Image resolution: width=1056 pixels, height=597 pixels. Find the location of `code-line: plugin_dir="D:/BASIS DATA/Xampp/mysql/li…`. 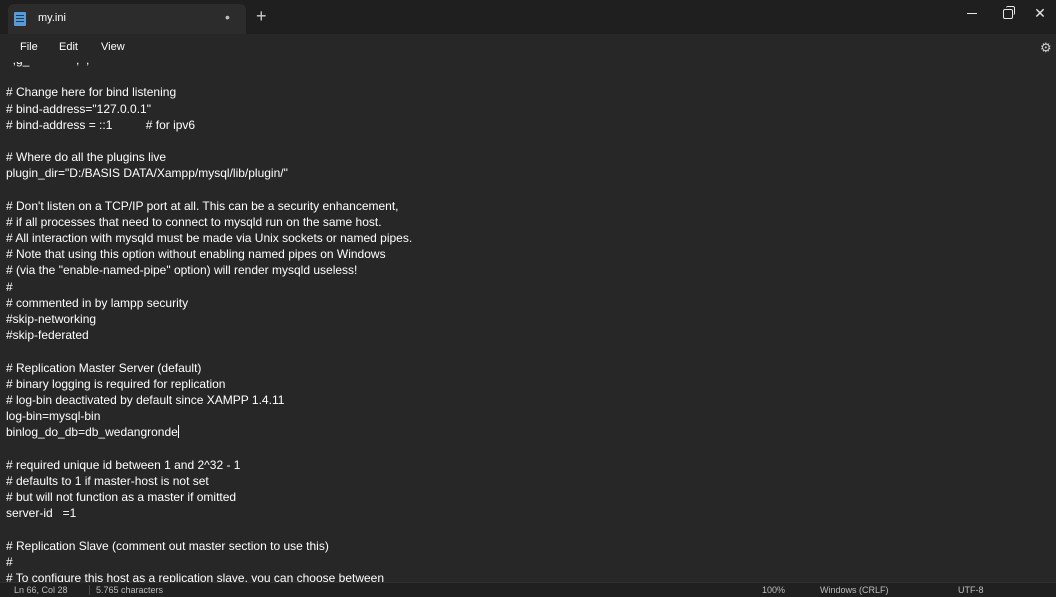

code-line: plugin_dir="D:/BASIS DATA/Xampp/mysql/li… is located at coordinates (526, 173).